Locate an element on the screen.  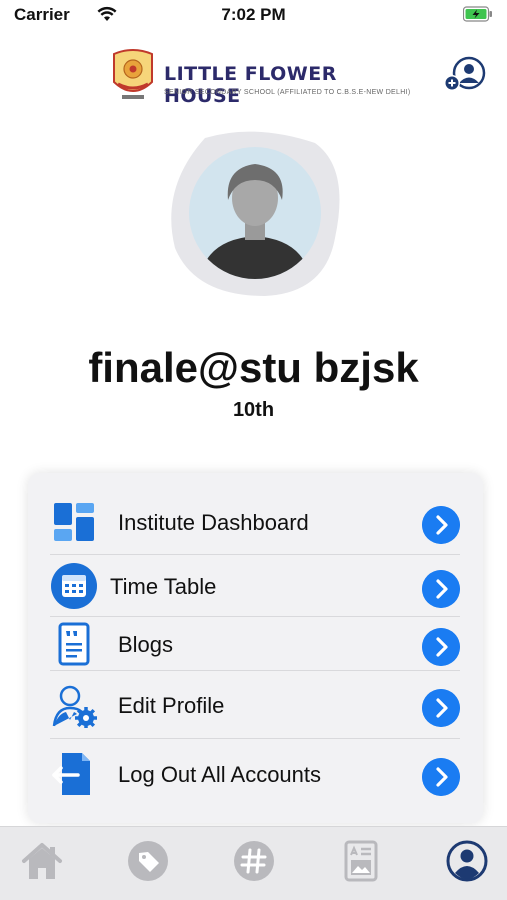
menu-item-time-table: Time Table is located at coordinates (254, 585).